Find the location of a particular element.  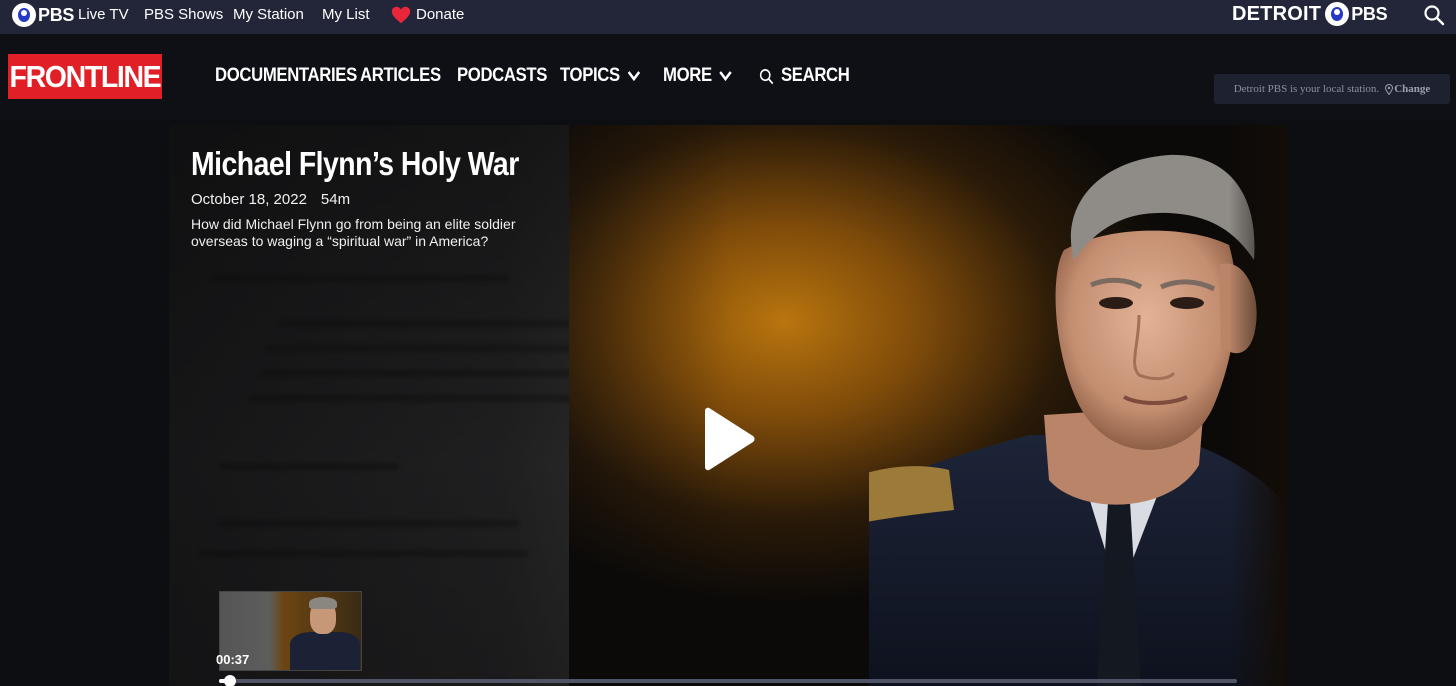

nav-podcasts-label: PODCASTS is located at coordinates (502, 75).